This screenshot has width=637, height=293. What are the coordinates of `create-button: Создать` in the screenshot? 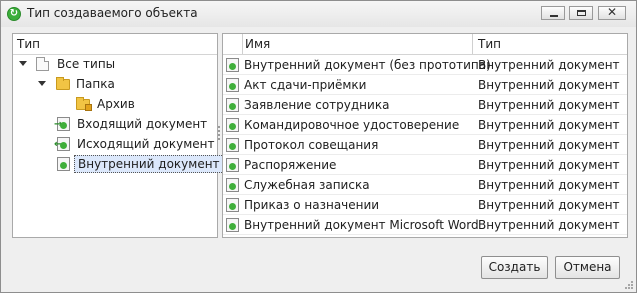 It's located at (514, 267).